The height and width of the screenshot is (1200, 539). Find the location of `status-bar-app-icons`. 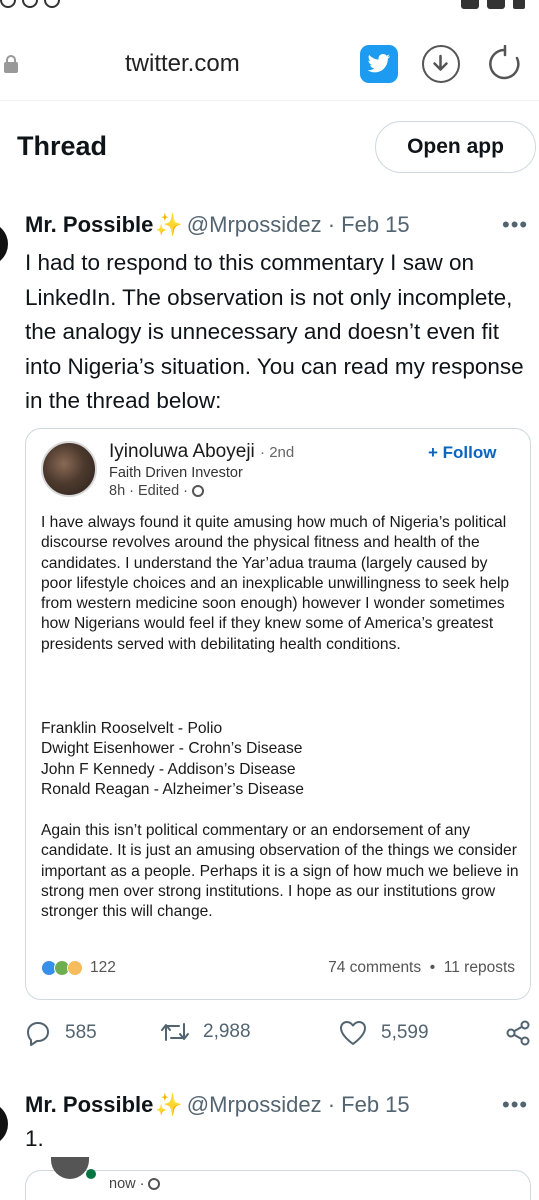

status-bar-app-icons is located at coordinates (30, 4).